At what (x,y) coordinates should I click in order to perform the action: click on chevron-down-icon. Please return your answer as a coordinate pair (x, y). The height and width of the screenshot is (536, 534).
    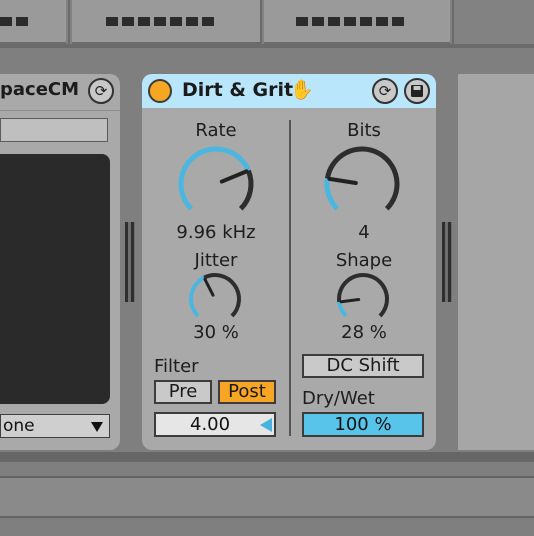
    Looking at the image, I should click on (97, 427).